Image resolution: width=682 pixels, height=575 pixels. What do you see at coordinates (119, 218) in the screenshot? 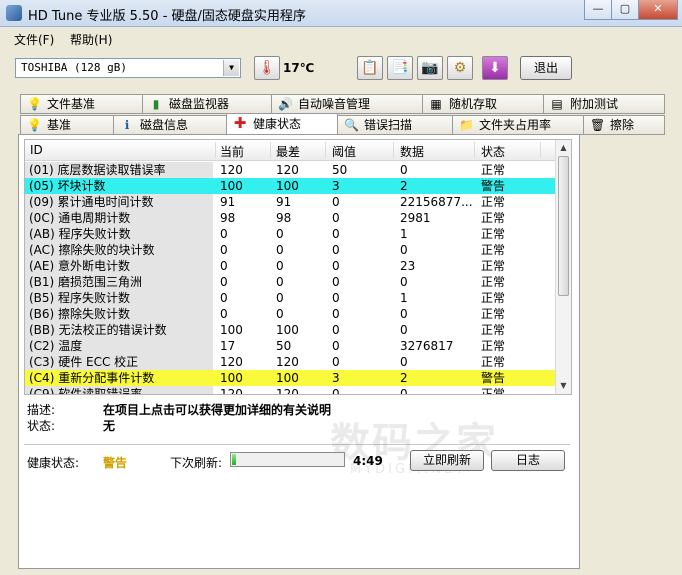
I see `cell-id: (0C) 通电周期计数` at bounding box center [119, 218].